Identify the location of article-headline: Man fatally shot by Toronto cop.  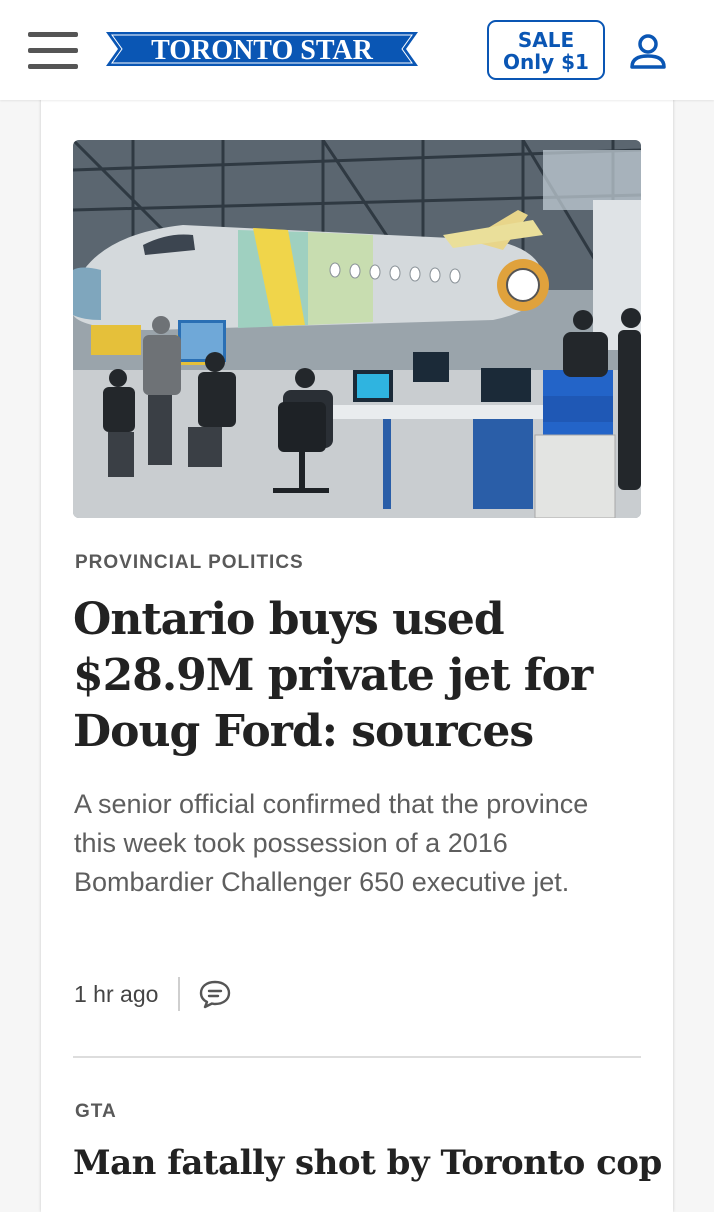
(367, 1163).